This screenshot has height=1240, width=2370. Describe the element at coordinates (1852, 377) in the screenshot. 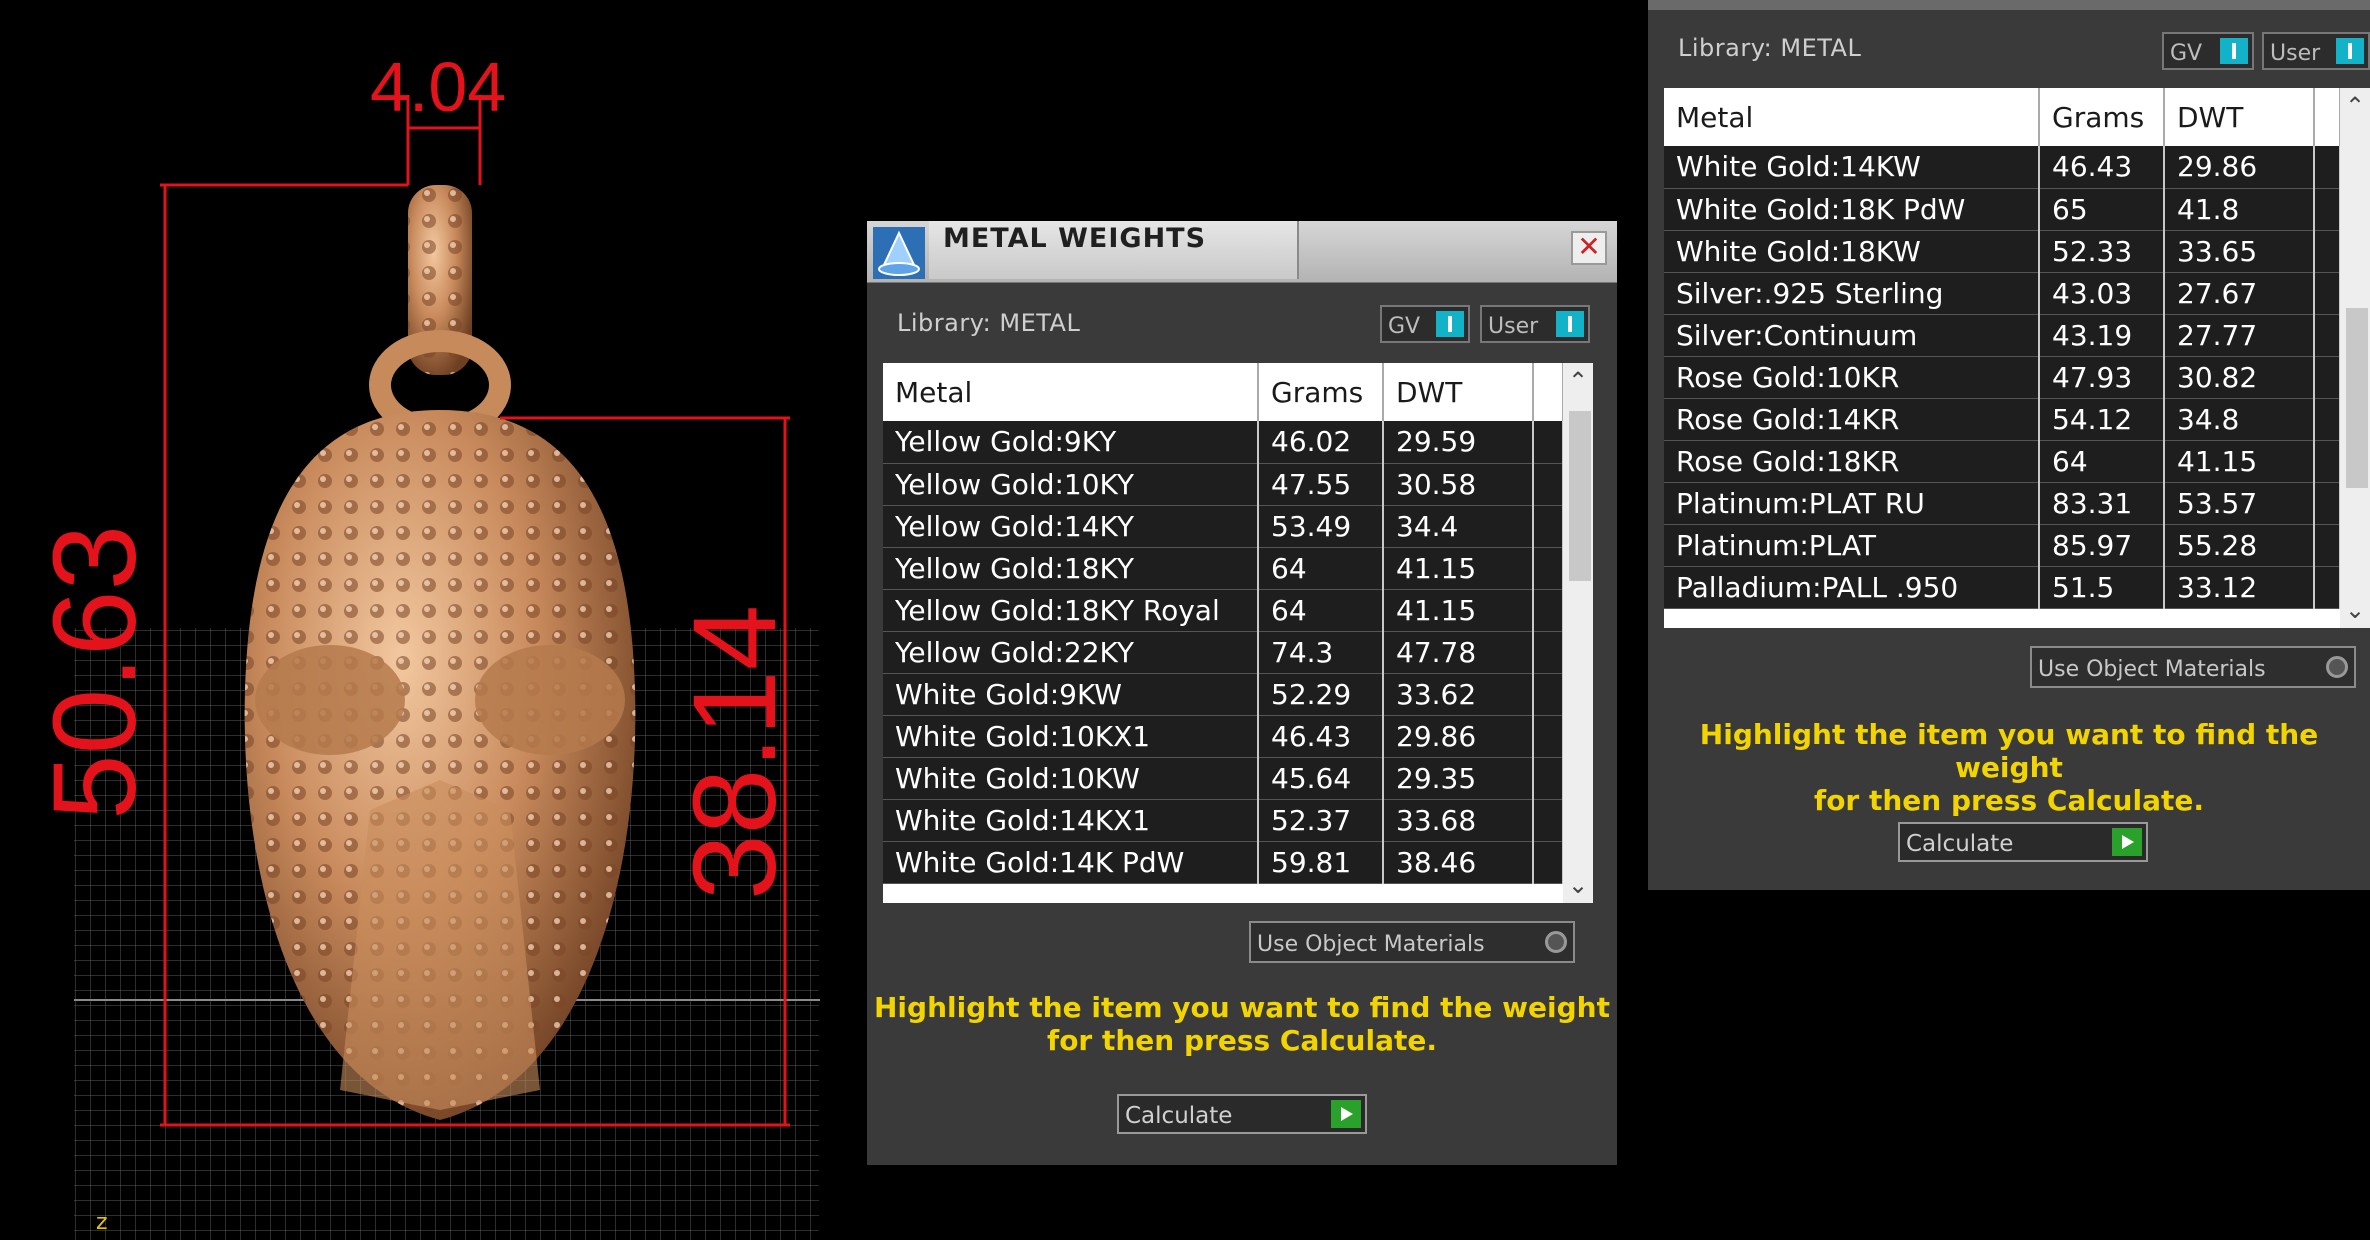

I see `metal-name-cell: Rose Gold:10KR` at that location.